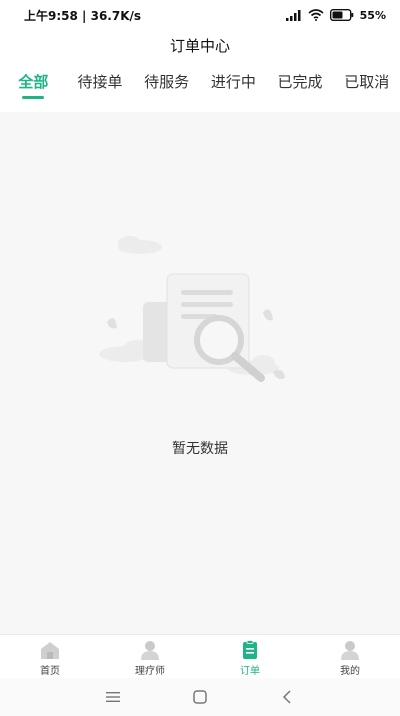  Describe the element at coordinates (316, 15) in the screenshot. I see `wifi-icon` at that location.